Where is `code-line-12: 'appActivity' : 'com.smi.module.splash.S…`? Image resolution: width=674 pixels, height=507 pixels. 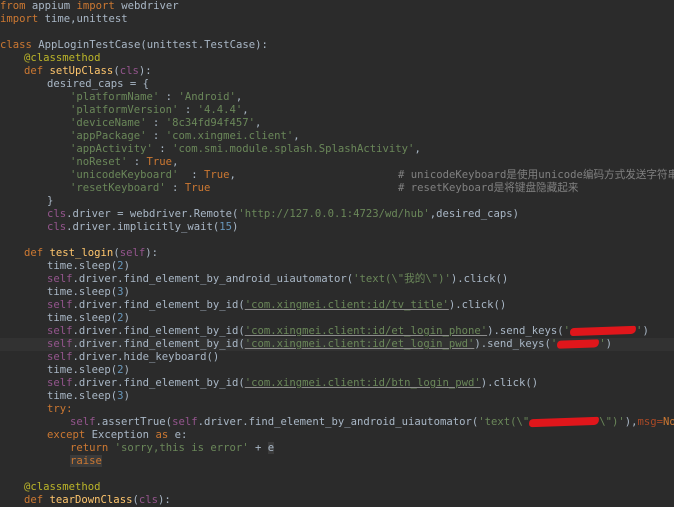
code-line-12: 'appActivity' : 'com.smi.module.splash.S… is located at coordinates (337, 149).